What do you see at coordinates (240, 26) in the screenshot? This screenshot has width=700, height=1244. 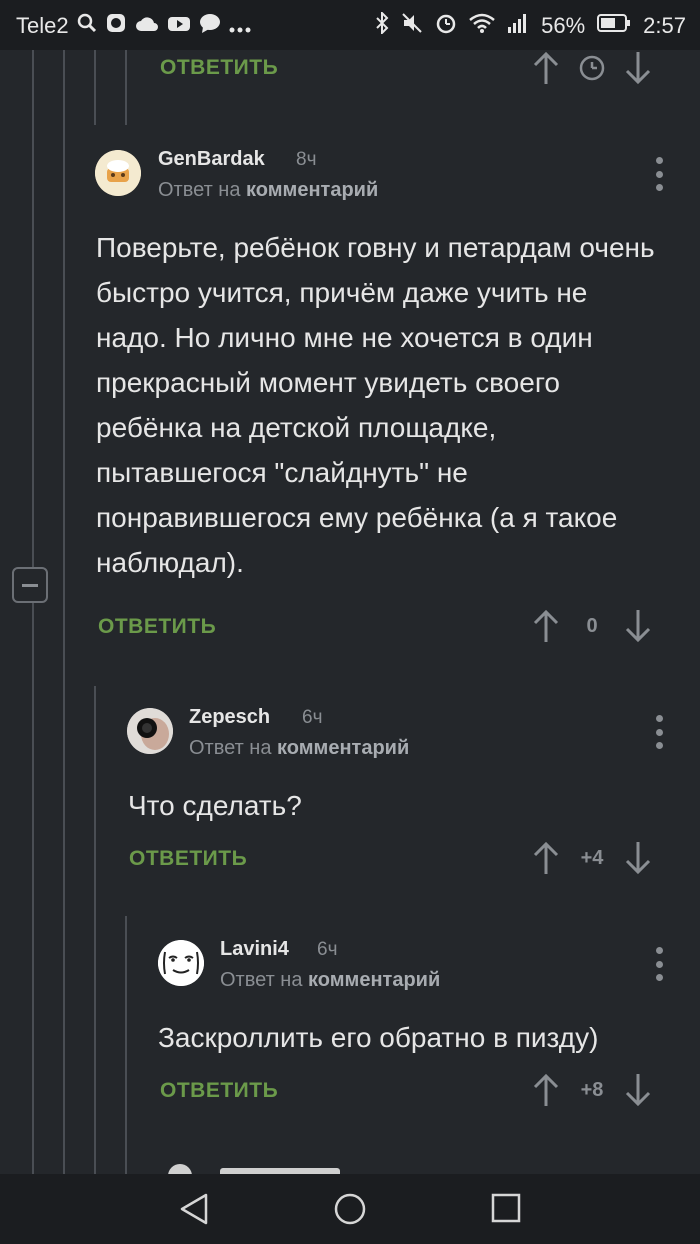 I see `more-notifications-icon` at bounding box center [240, 26].